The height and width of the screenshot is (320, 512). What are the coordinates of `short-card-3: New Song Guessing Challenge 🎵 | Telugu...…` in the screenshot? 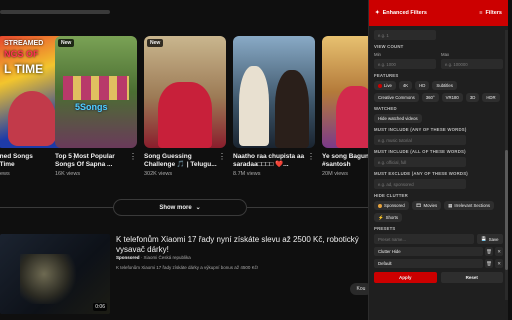 It's located at (185, 106).